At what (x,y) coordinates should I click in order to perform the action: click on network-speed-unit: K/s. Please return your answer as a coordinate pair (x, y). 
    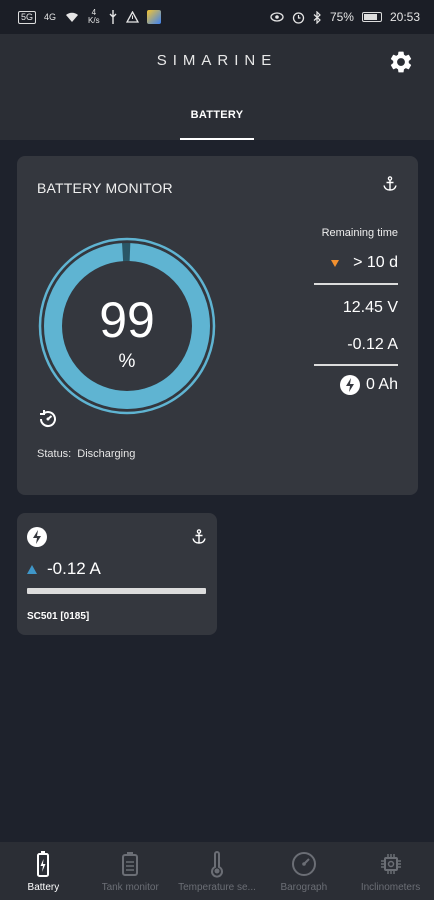
    Looking at the image, I should click on (94, 20).